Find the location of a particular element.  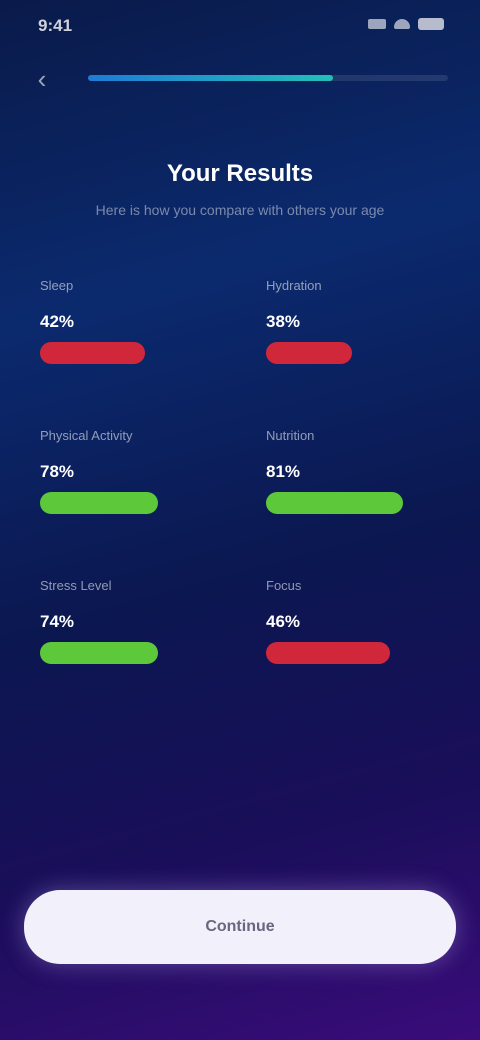

status-bar: 9:41 is located at coordinates (240, 28).